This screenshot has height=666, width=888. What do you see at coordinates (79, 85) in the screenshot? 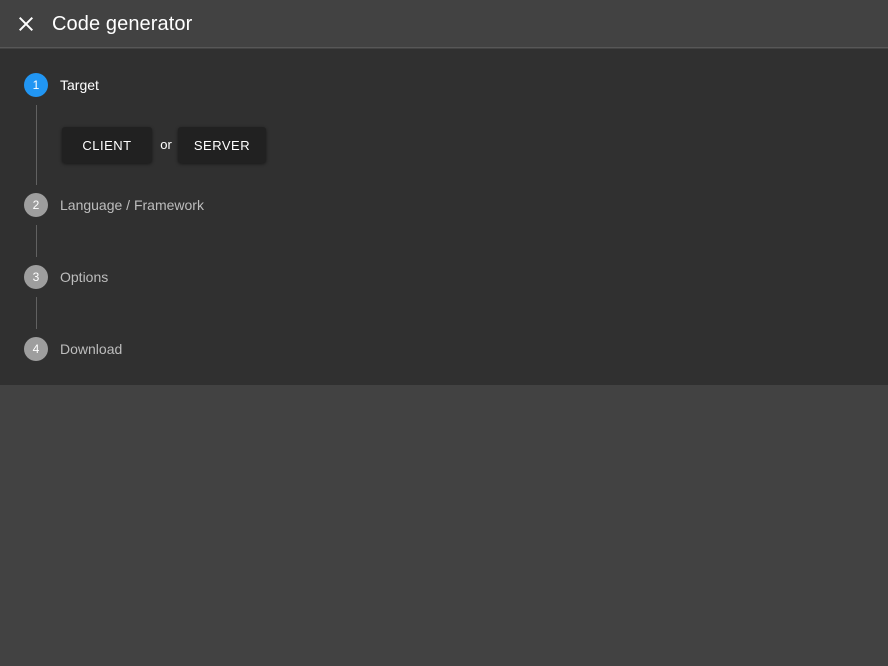
I see `step-1-label: Target` at bounding box center [79, 85].